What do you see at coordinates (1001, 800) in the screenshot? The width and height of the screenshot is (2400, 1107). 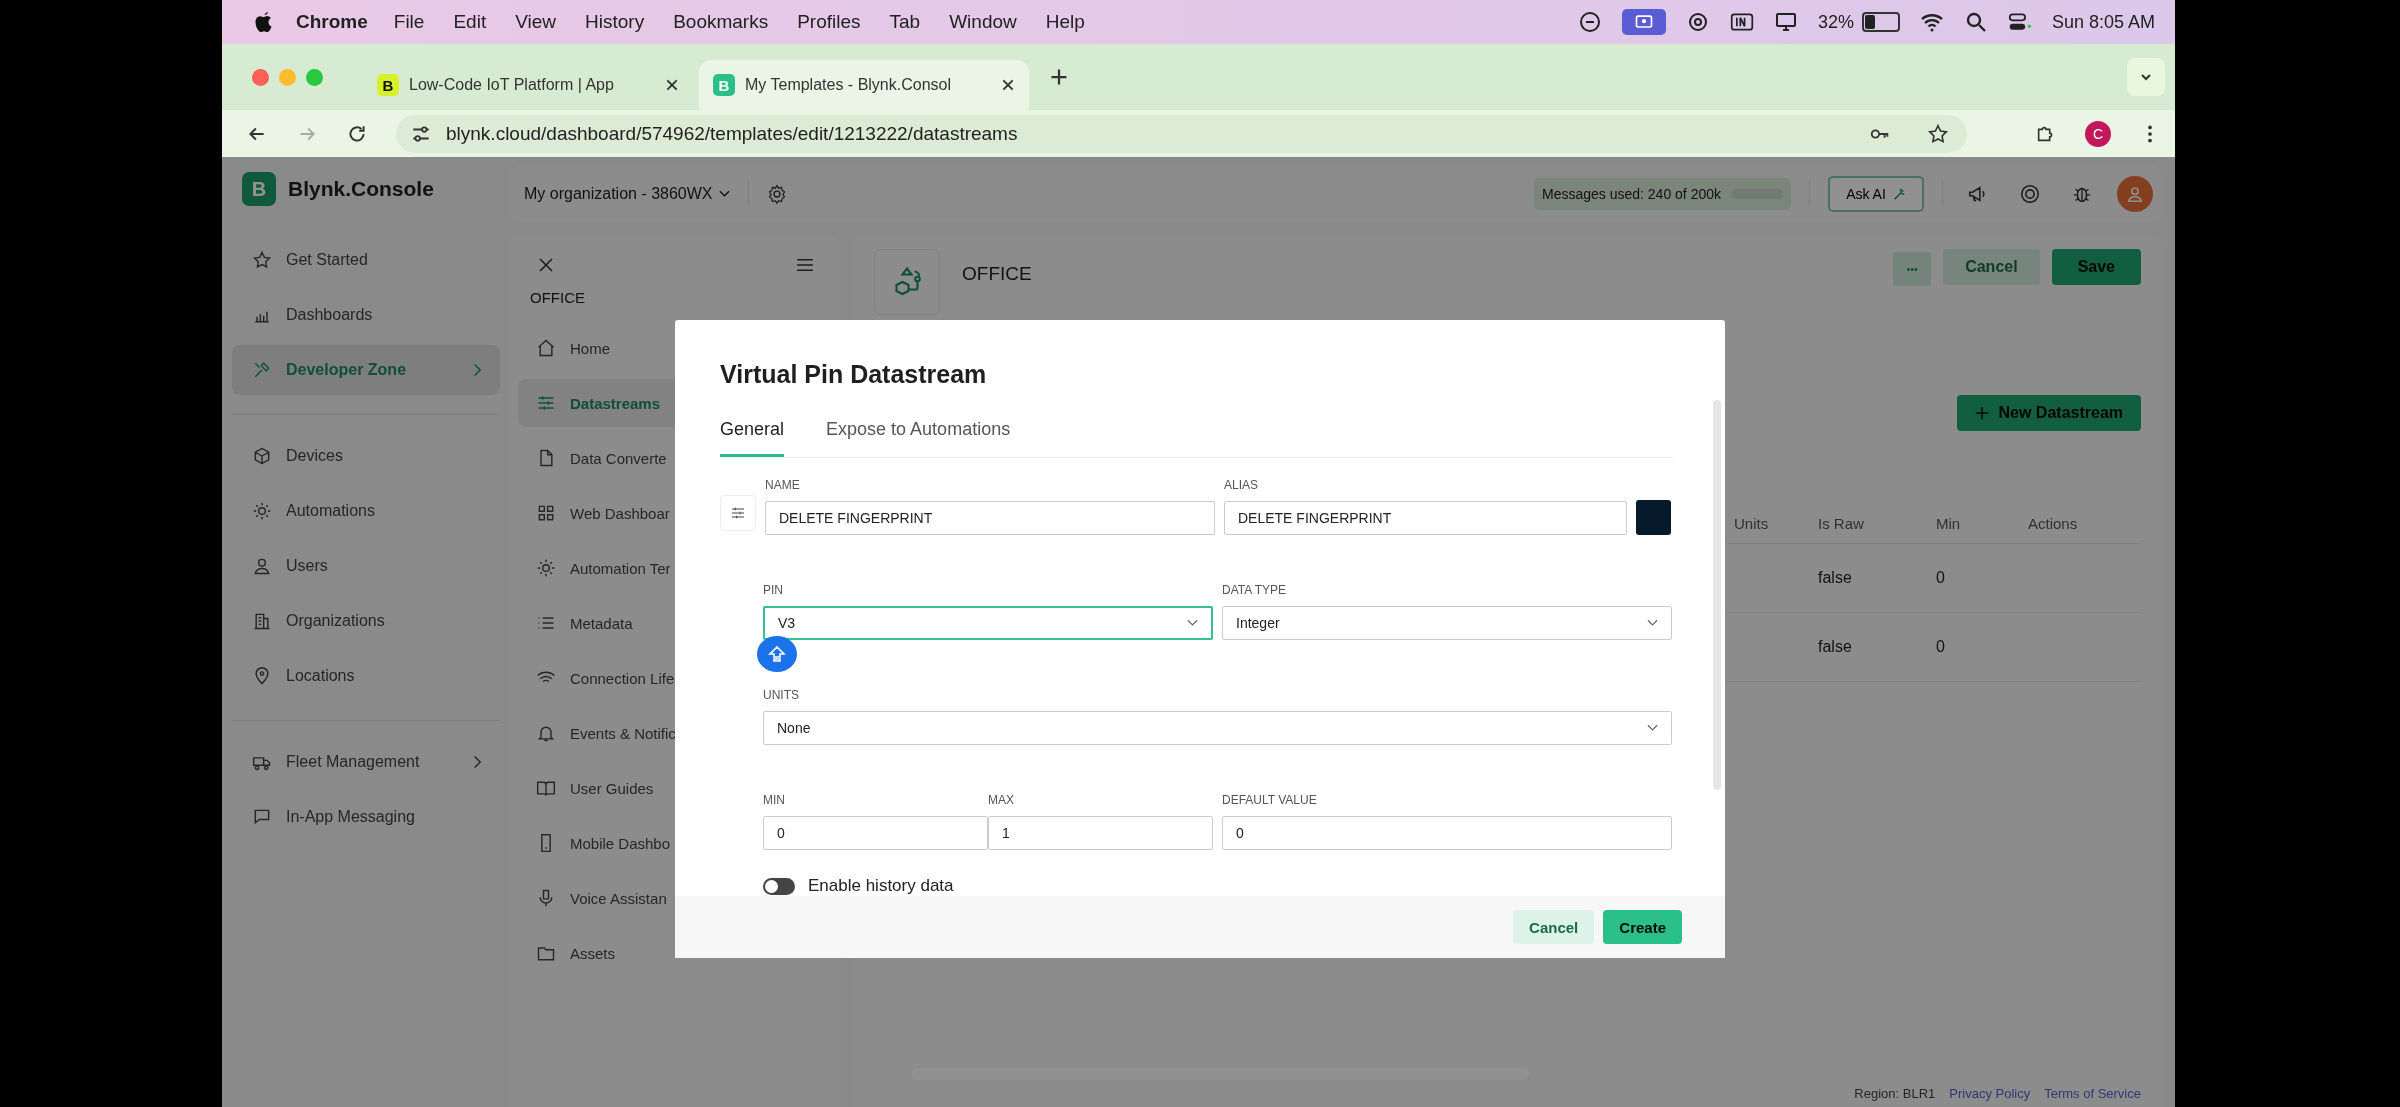 I see `field-label: MAX` at bounding box center [1001, 800].